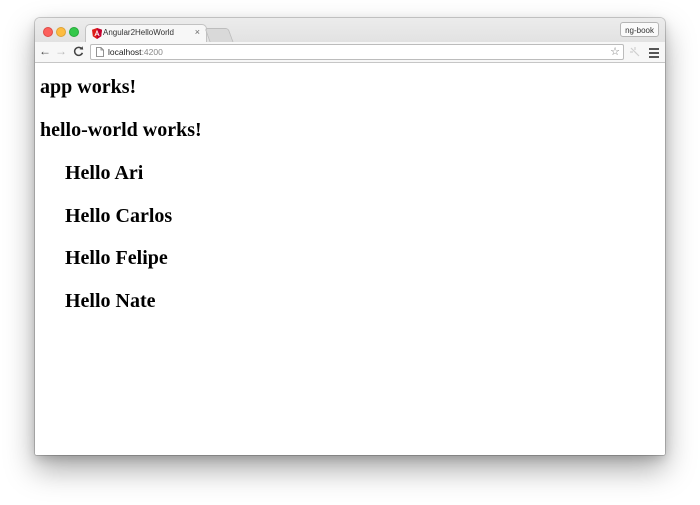 Image resolution: width=700 pixels, height=505 pixels. I want to click on extension-icon, so click(635, 52).